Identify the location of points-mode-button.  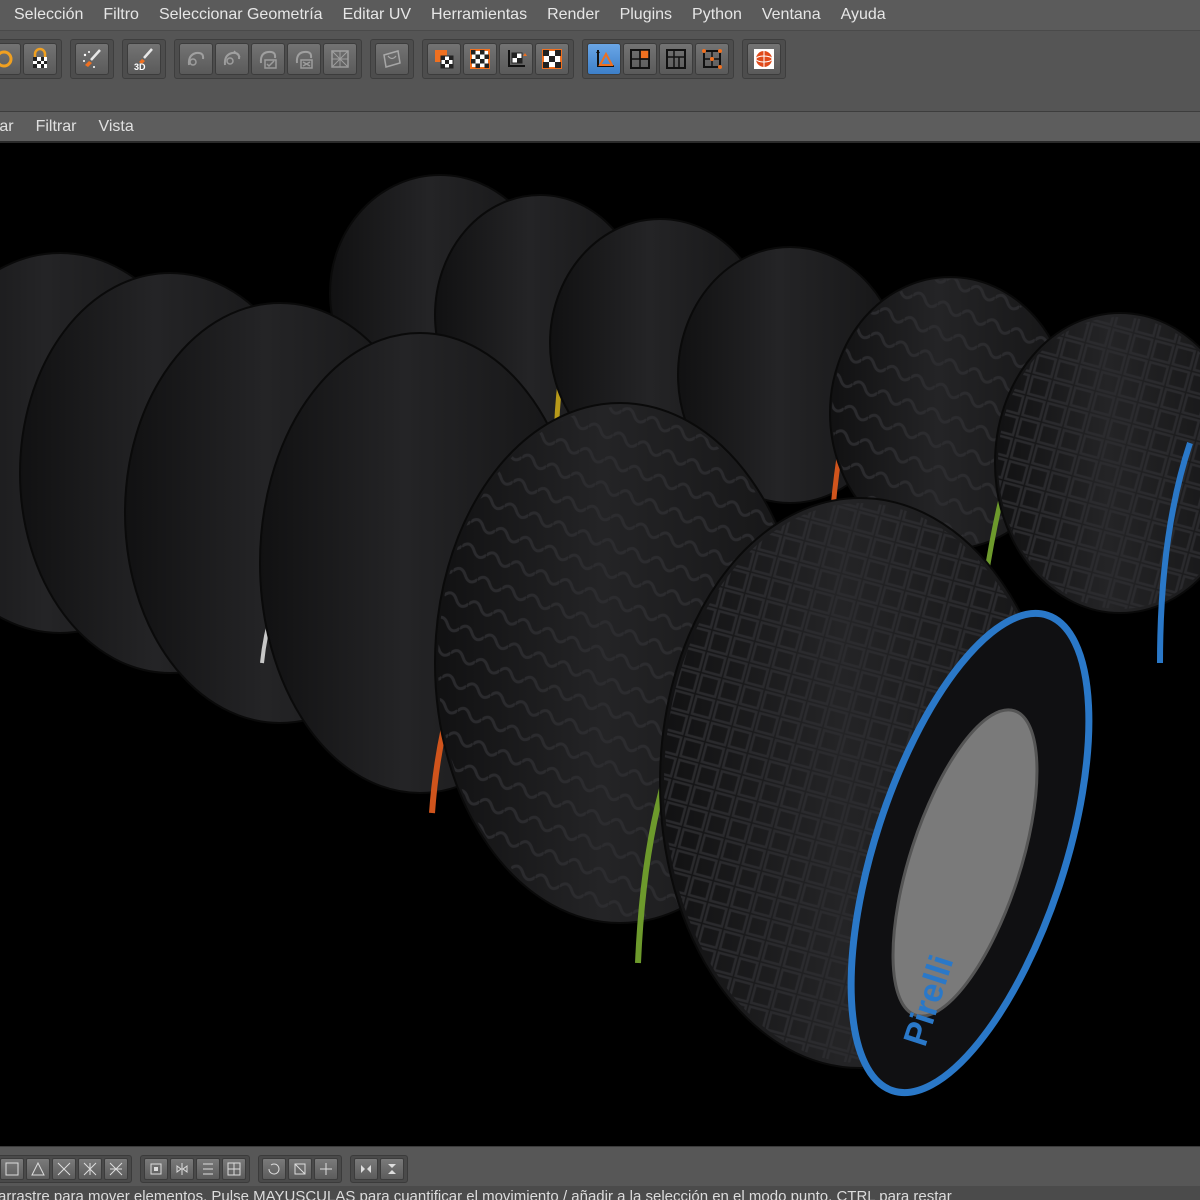
(604, 59).